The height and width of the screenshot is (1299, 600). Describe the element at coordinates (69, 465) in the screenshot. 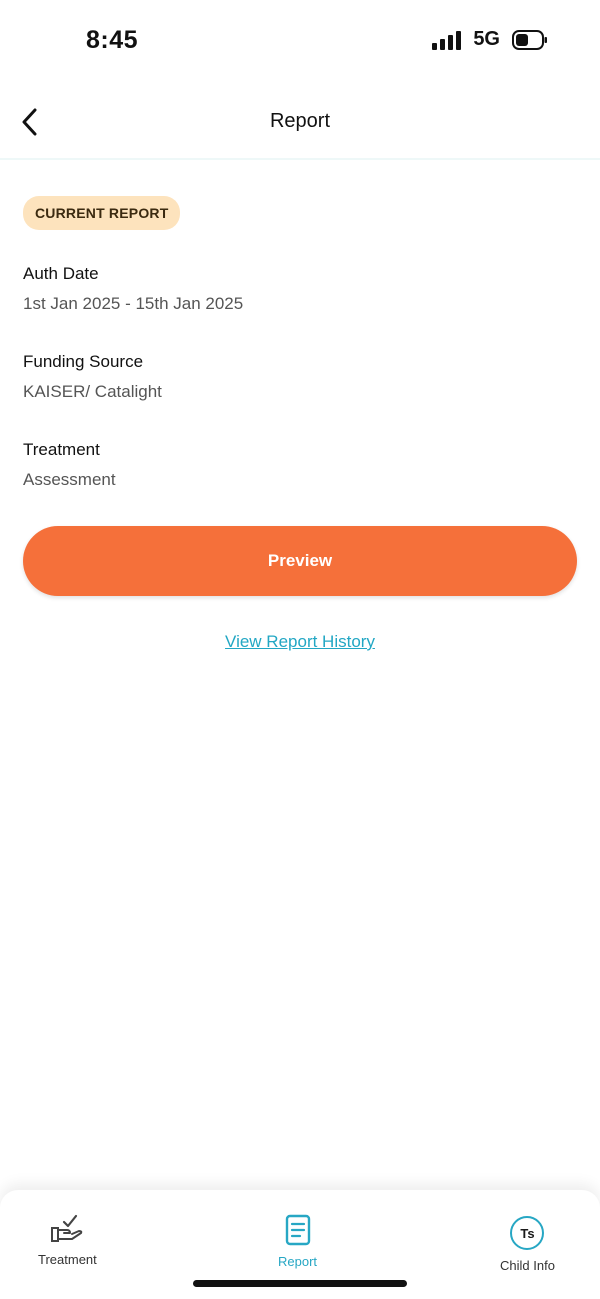

I see `treatment-field: Treatment Assessment` at that location.